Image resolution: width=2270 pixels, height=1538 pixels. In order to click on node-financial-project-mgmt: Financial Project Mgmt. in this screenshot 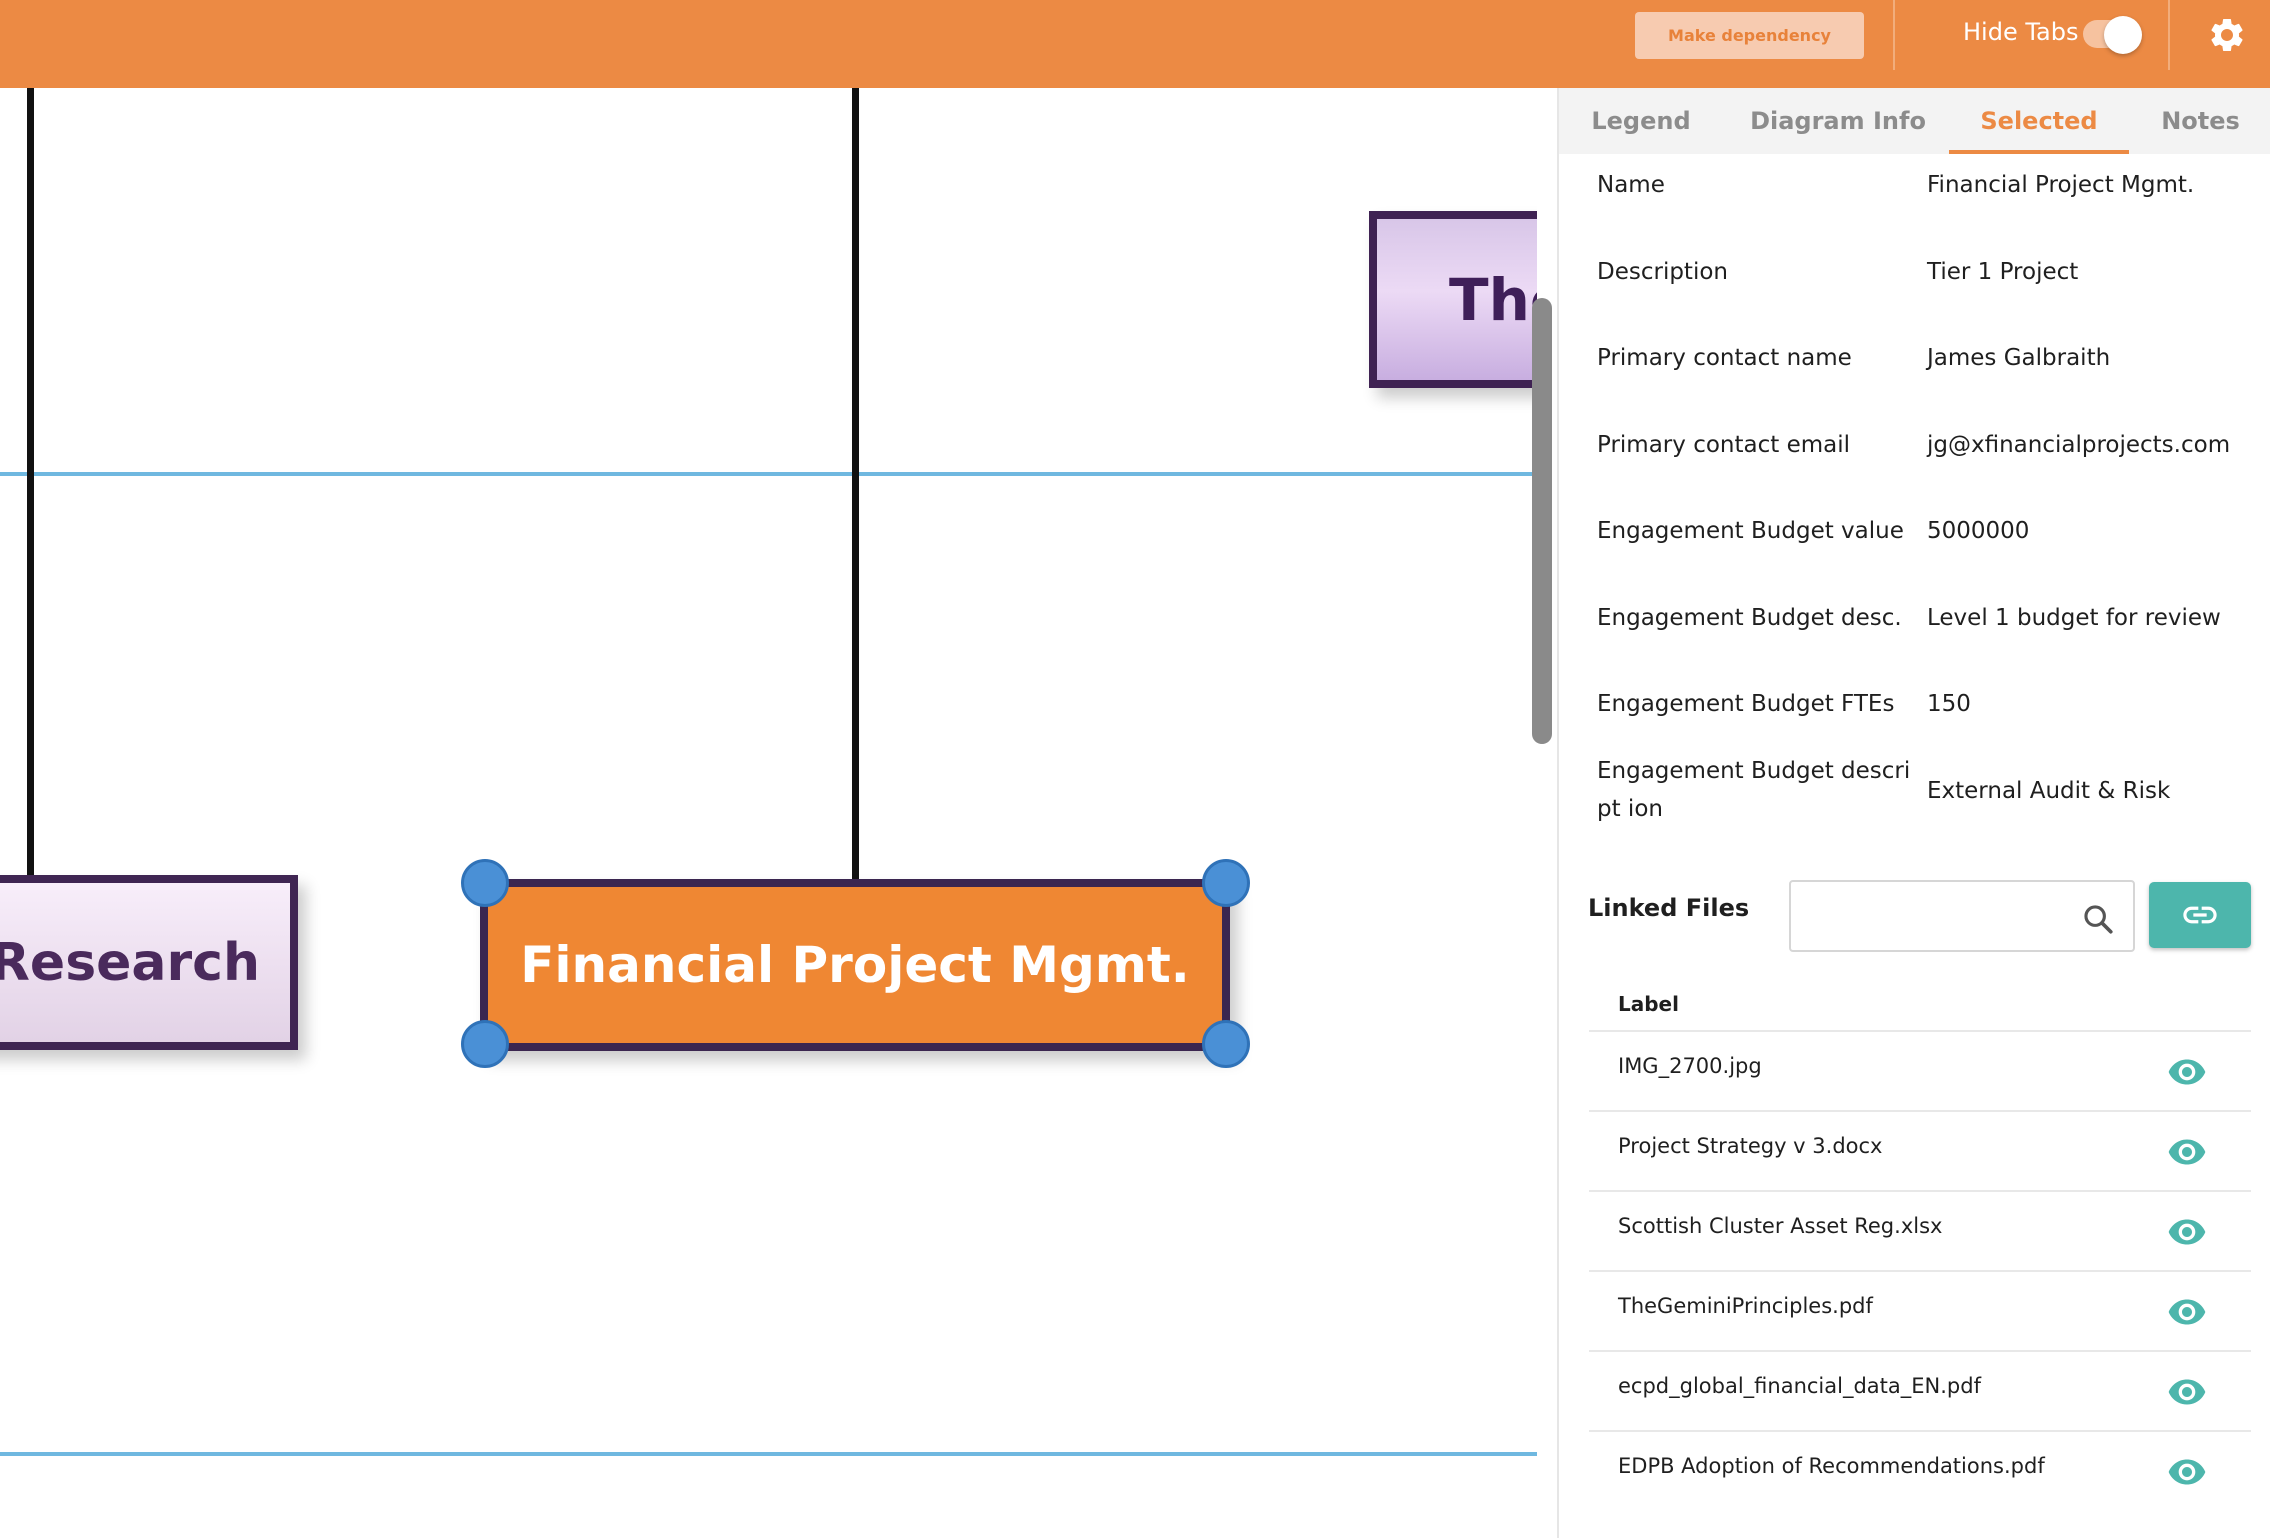, I will do `click(855, 965)`.